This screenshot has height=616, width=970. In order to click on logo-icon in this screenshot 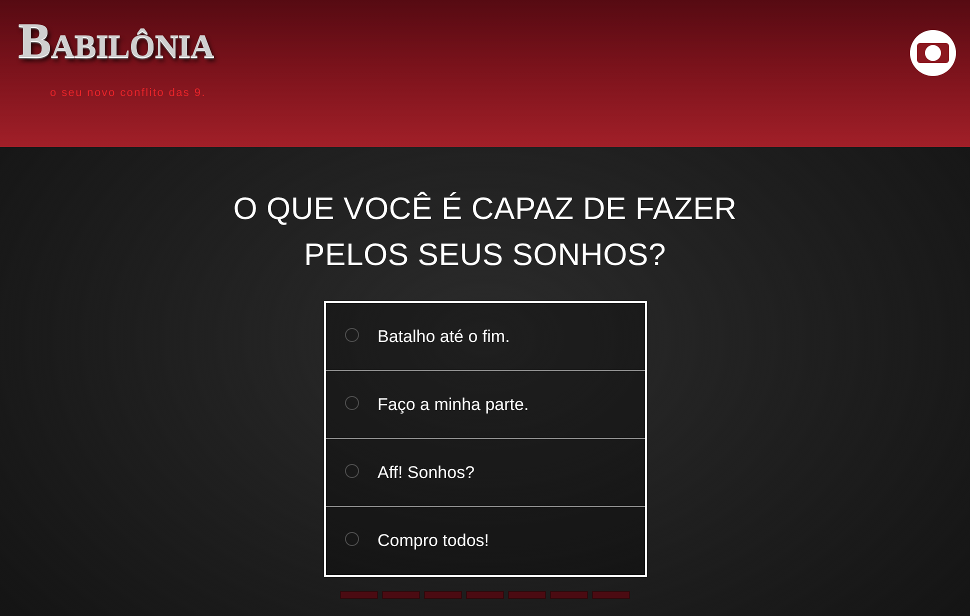, I will do `click(933, 53)`.